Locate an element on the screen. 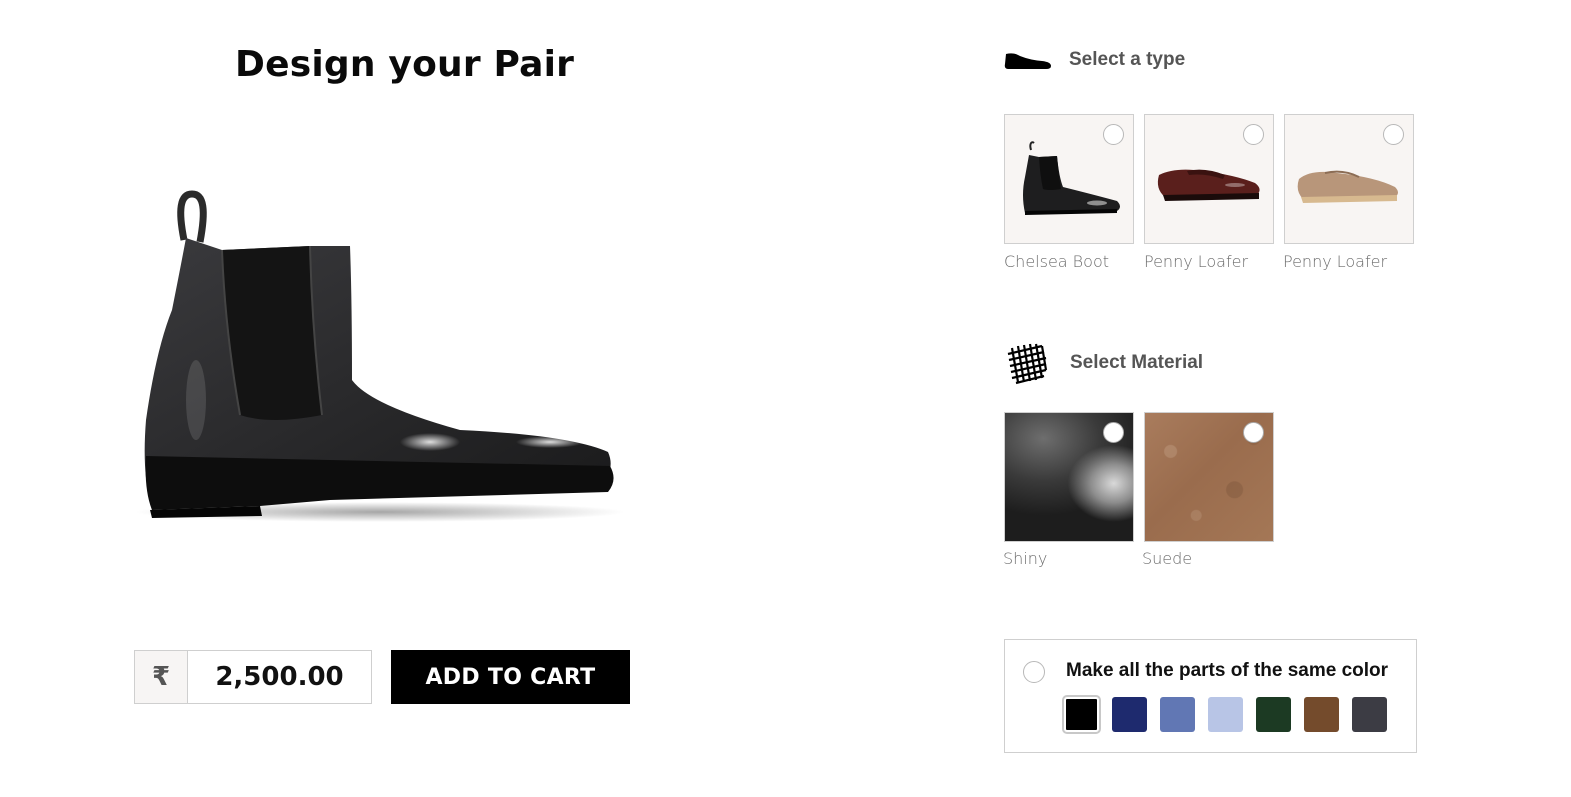  material-label-suede: Suede is located at coordinates (1167, 558).